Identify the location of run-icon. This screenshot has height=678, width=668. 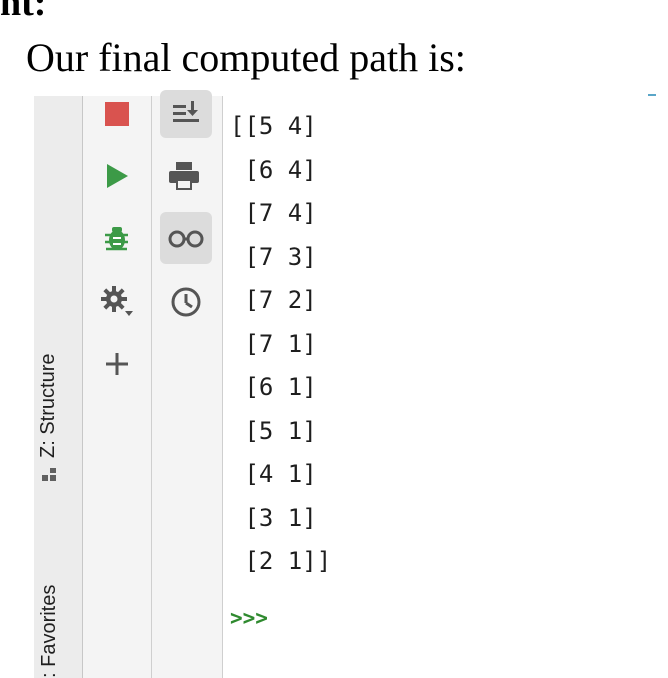
(117, 176).